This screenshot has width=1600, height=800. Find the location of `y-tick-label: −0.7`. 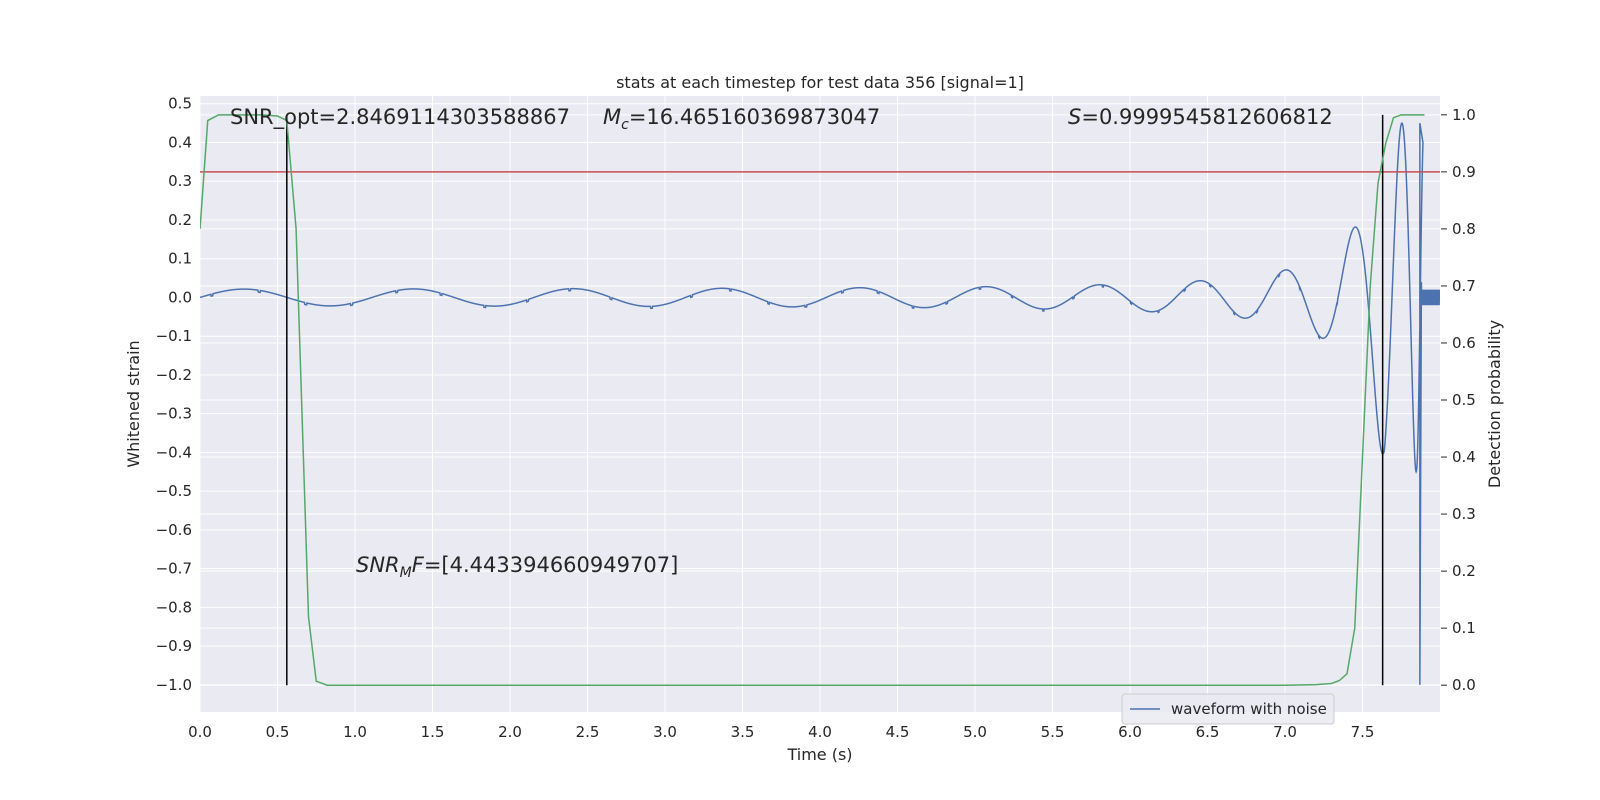

y-tick-label: −0.7 is located at coordinates (174, 569).